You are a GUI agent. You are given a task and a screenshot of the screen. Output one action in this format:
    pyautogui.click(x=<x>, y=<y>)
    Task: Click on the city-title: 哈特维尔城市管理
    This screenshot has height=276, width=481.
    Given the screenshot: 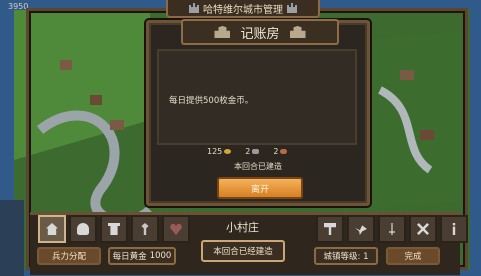 What is the action you would take?
    pyautogui.click(x=243, y=10)
    